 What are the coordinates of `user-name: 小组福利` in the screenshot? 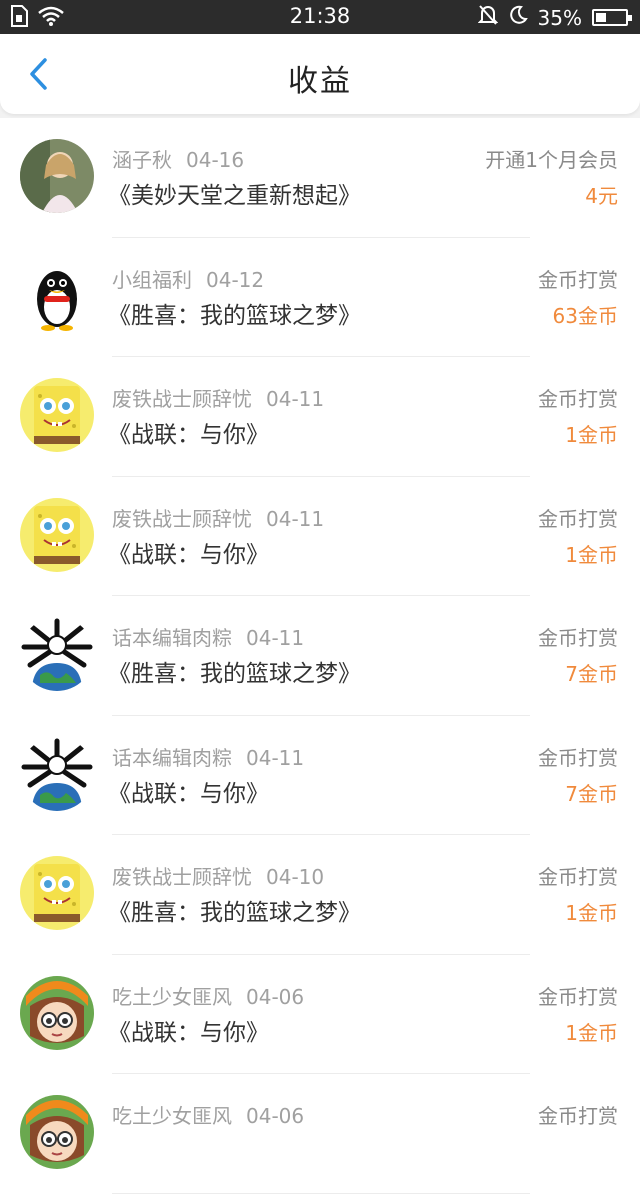 It's located at (152, 280).